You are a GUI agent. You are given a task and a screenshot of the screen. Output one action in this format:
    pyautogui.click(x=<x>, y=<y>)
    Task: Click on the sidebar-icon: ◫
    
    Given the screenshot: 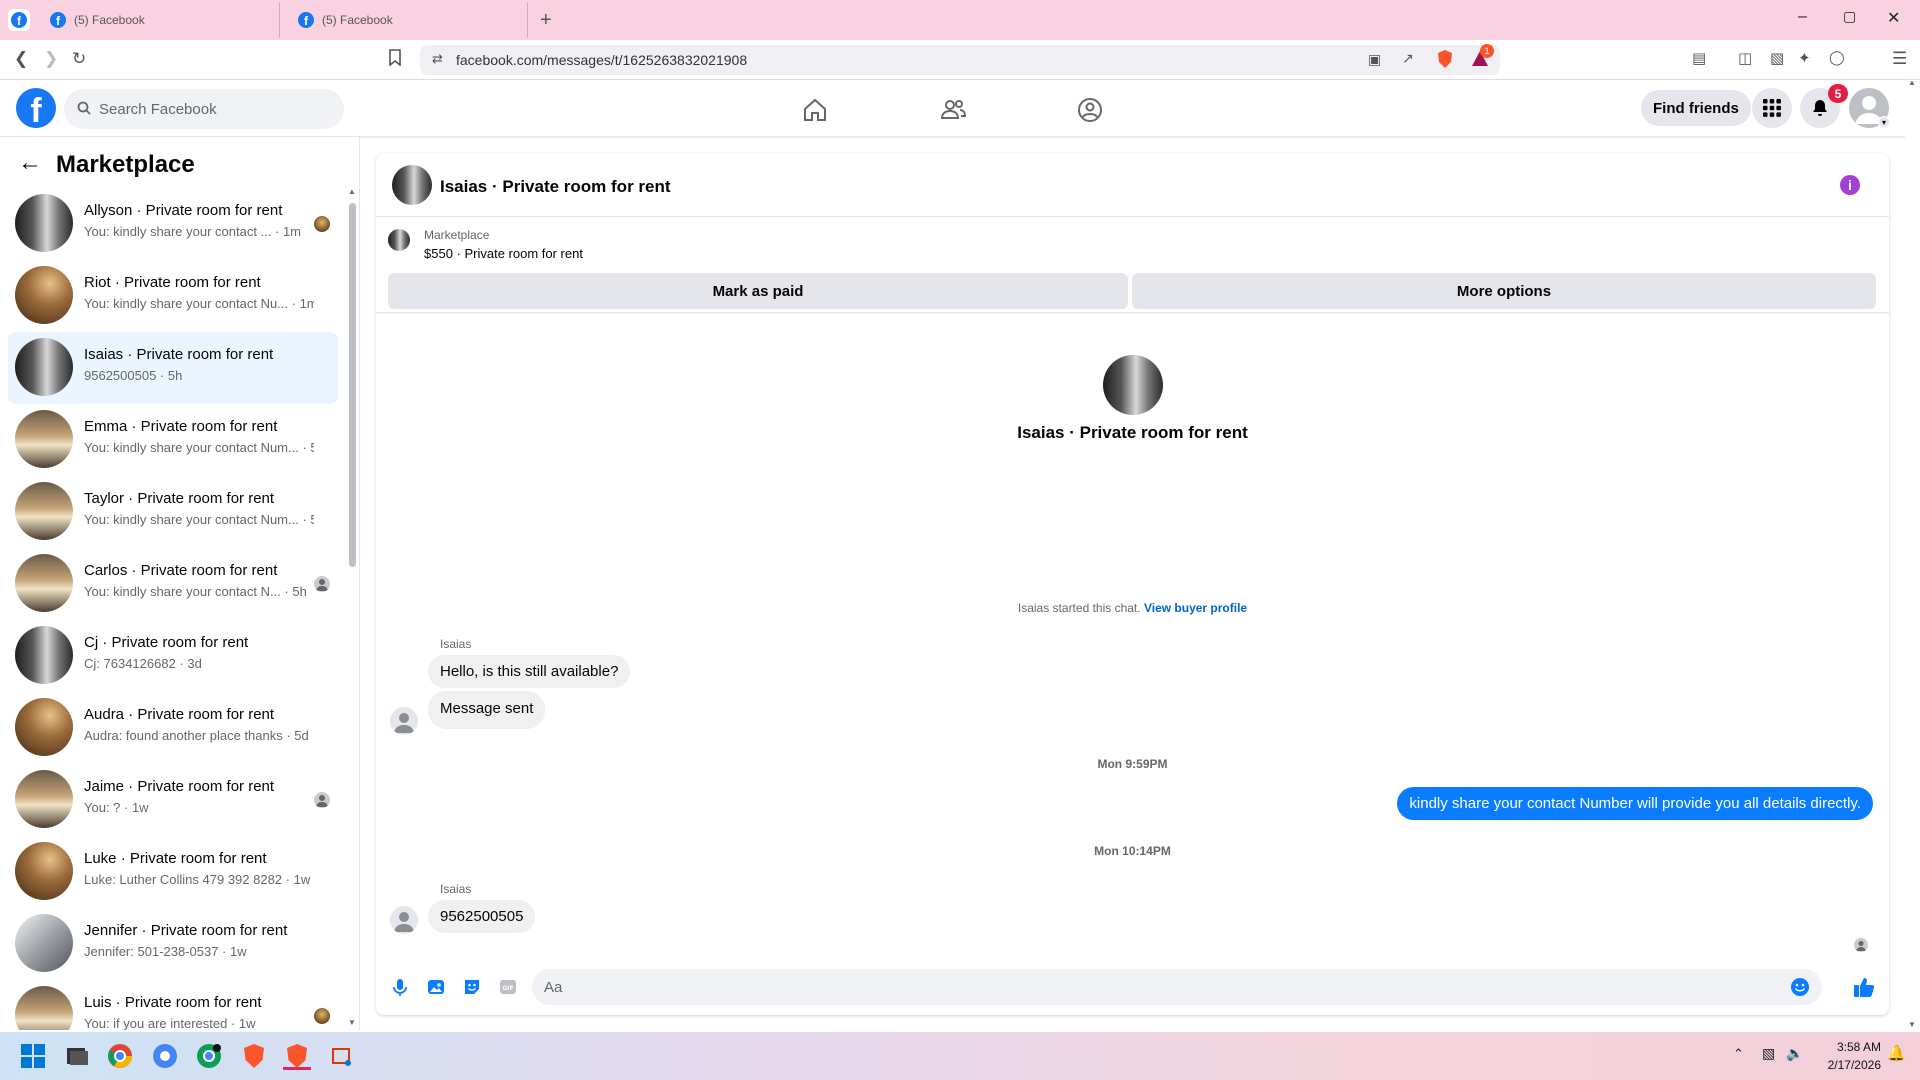 What is the action you would take?
    pyautogui.click(x=1745, y=58)
    